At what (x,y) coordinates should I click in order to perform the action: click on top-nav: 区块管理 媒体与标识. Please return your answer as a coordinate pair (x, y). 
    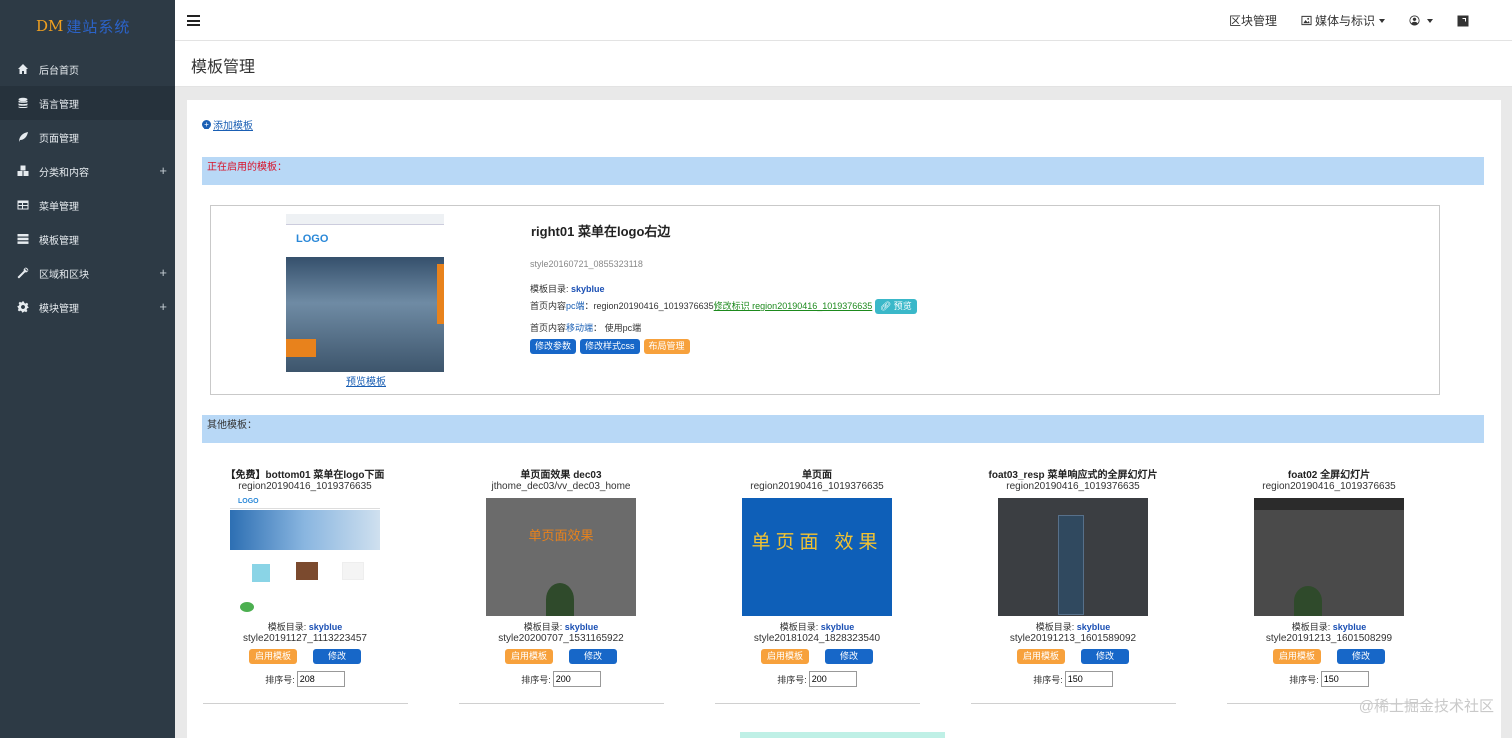
    Looking at the image, I should click on (1338, 20).